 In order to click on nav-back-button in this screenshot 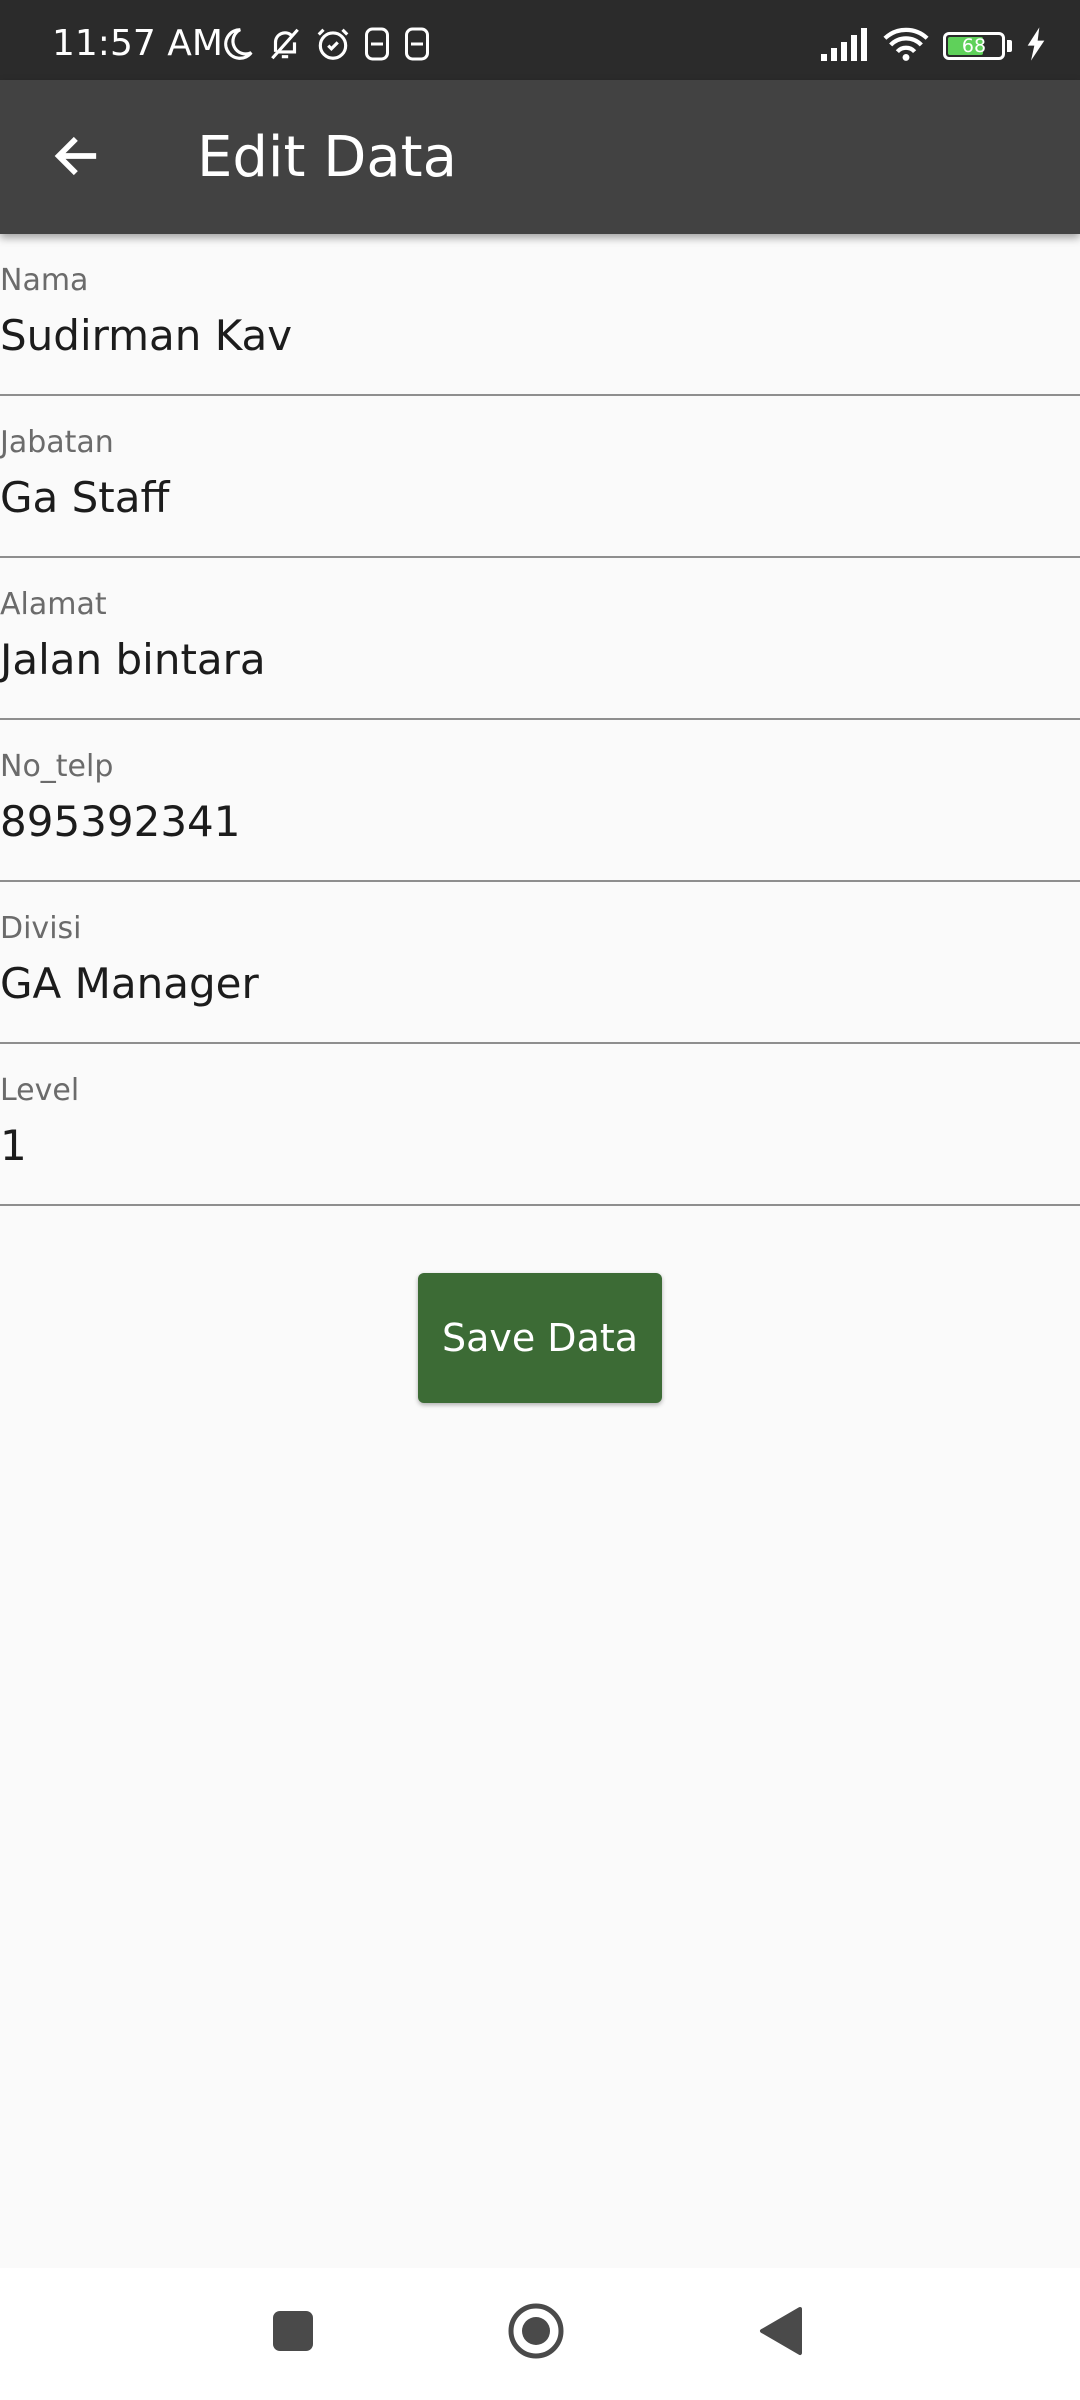, I will do `click(781, 2333)`.